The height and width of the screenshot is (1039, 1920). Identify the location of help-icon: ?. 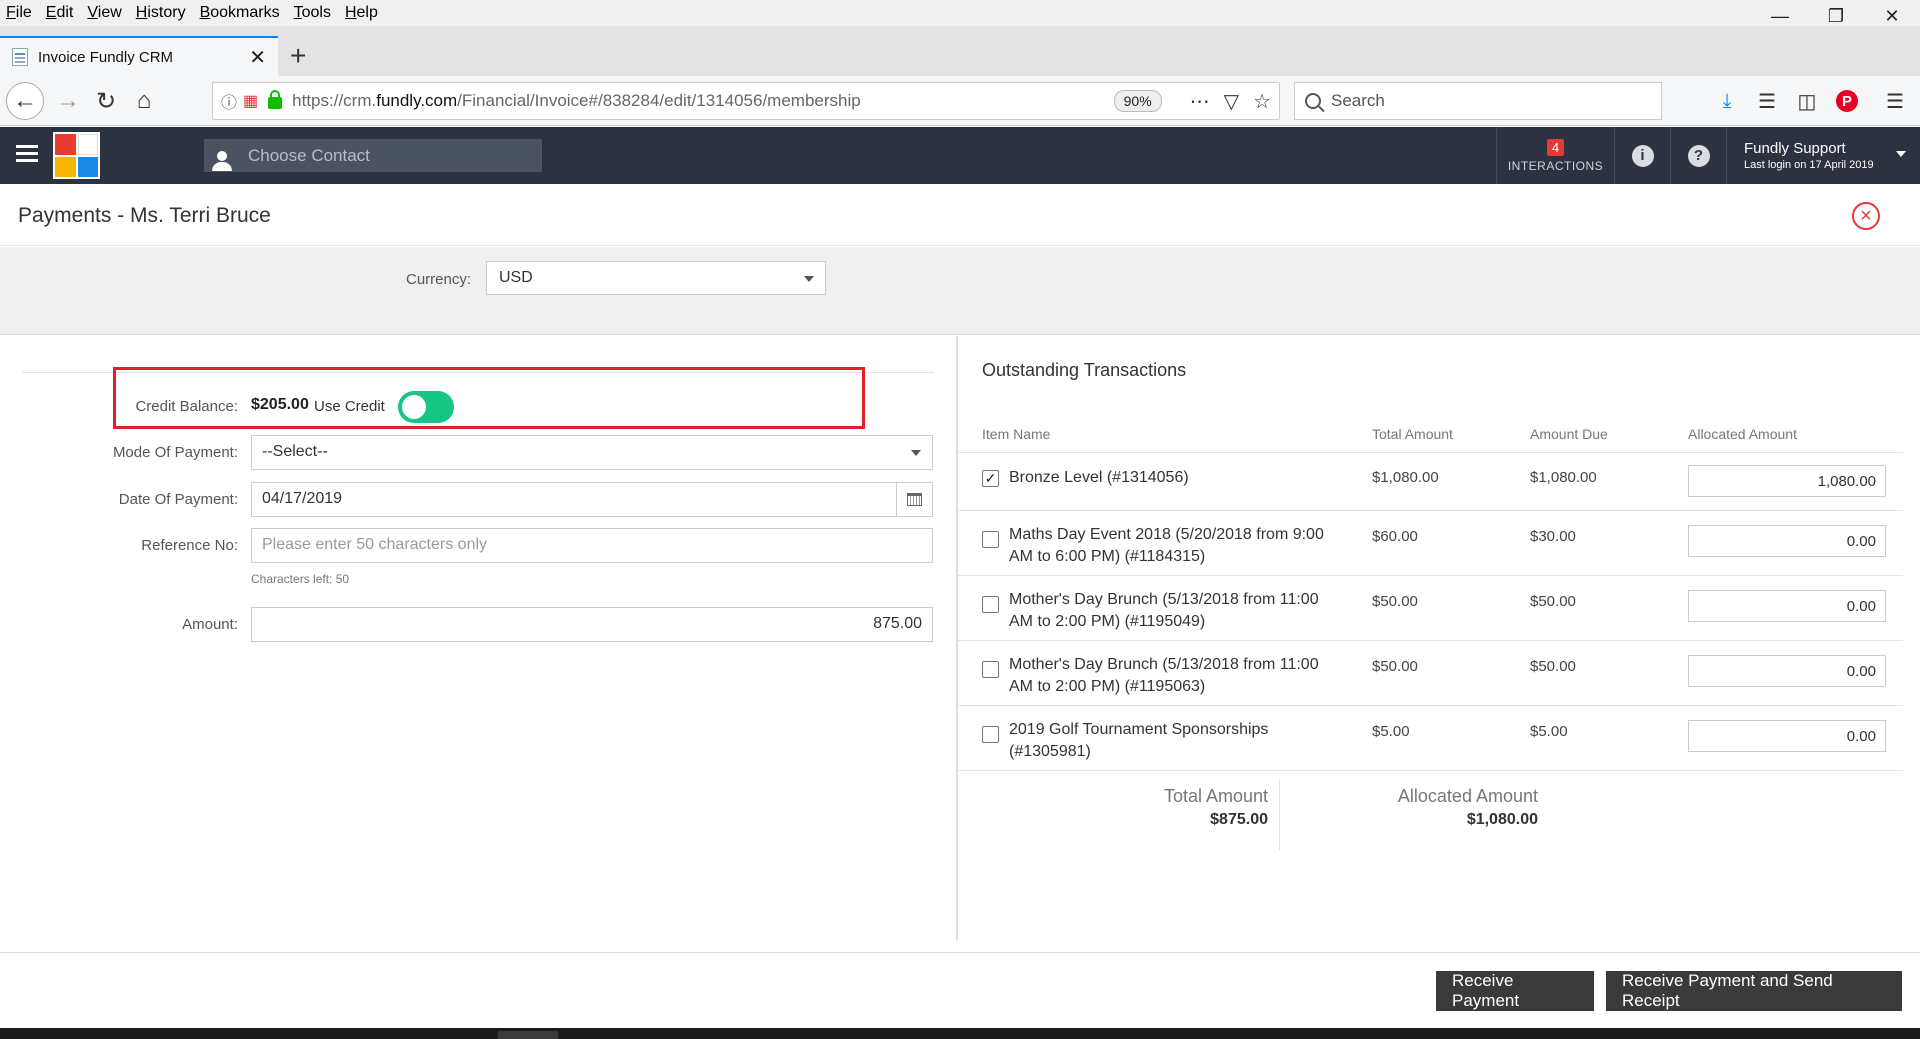
(1698, 155).